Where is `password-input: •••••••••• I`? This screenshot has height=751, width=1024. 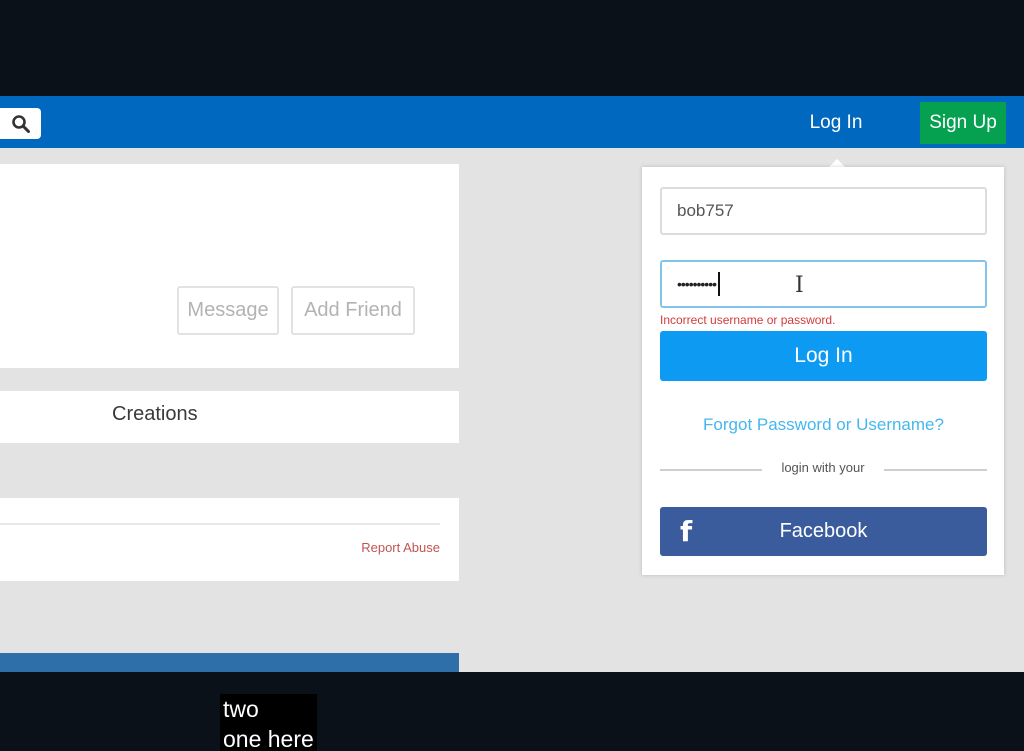 password-input: •••••••••• I is located at coordinates (823, 284).